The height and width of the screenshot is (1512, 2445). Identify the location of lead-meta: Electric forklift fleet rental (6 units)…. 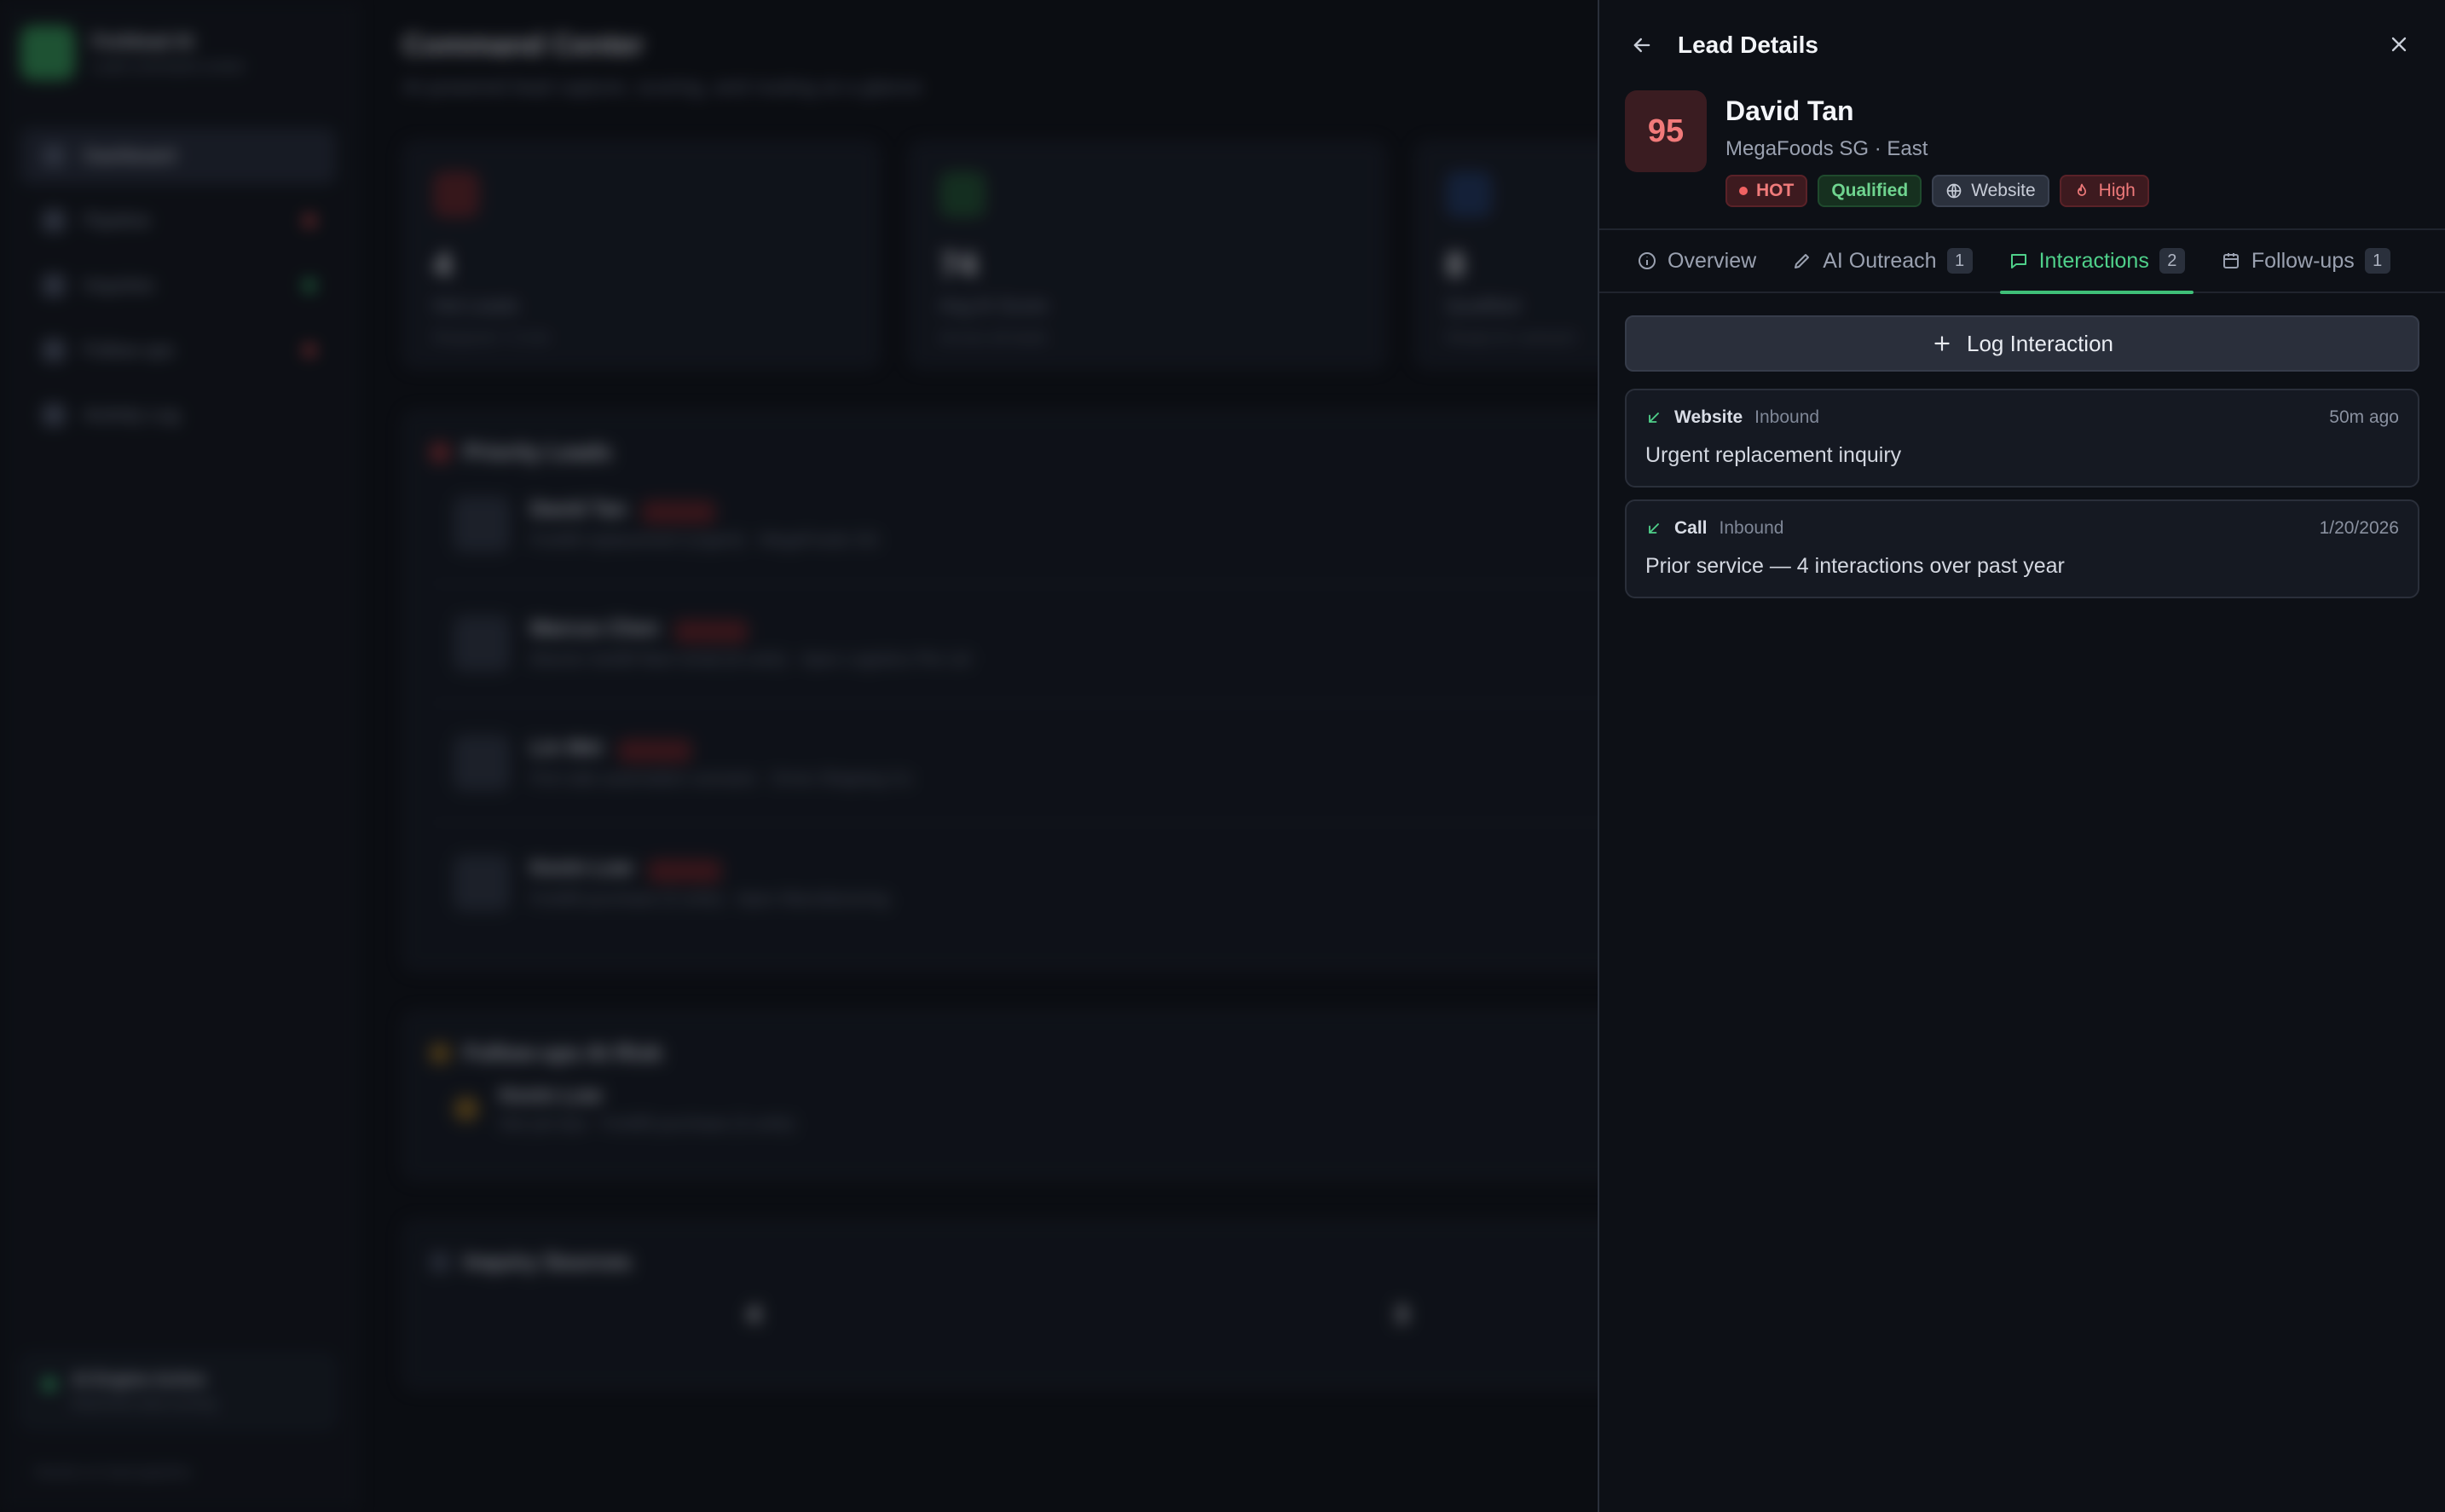
(750, 659).